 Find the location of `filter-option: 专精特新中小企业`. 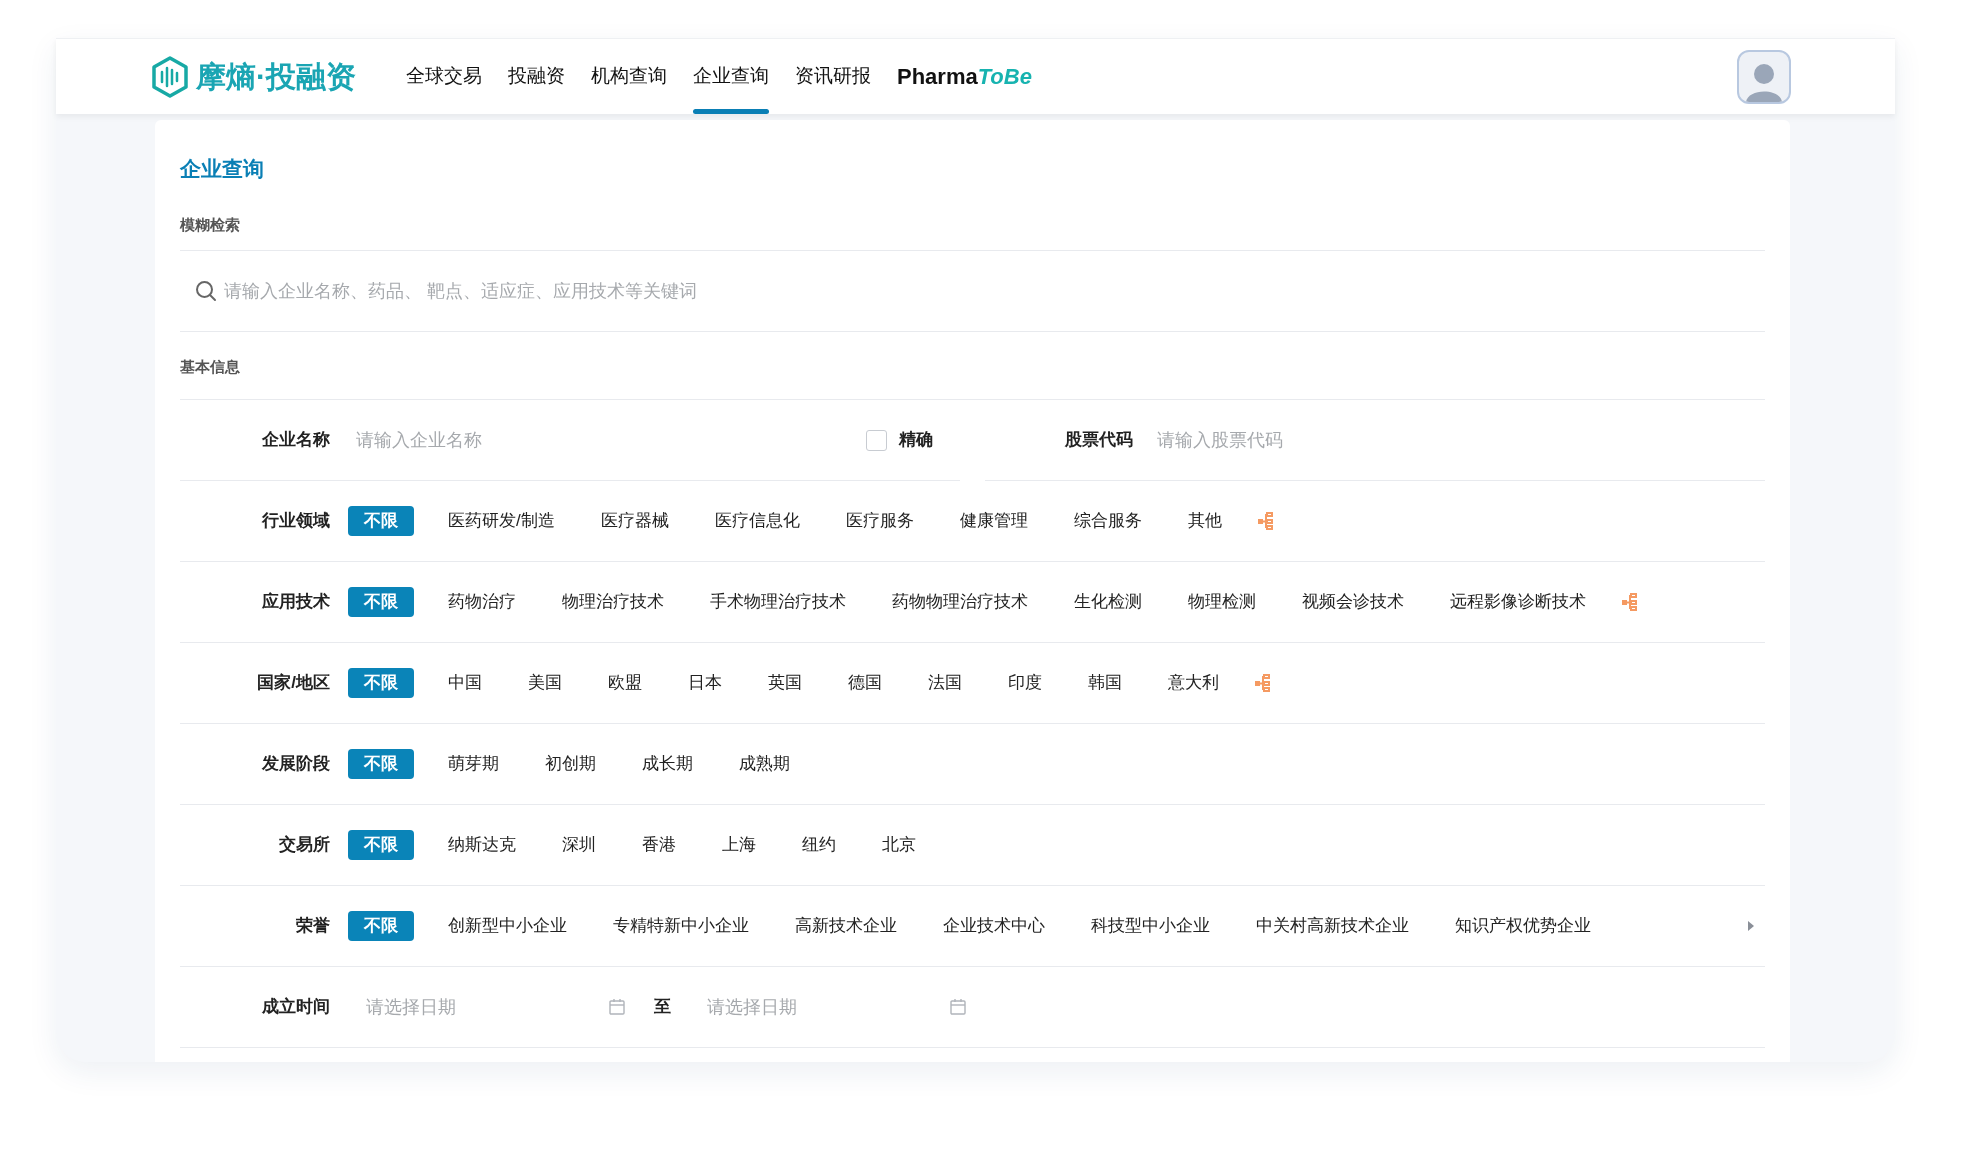

filter-option: 专精特新中小企业 is located at coordinates (681, 926).